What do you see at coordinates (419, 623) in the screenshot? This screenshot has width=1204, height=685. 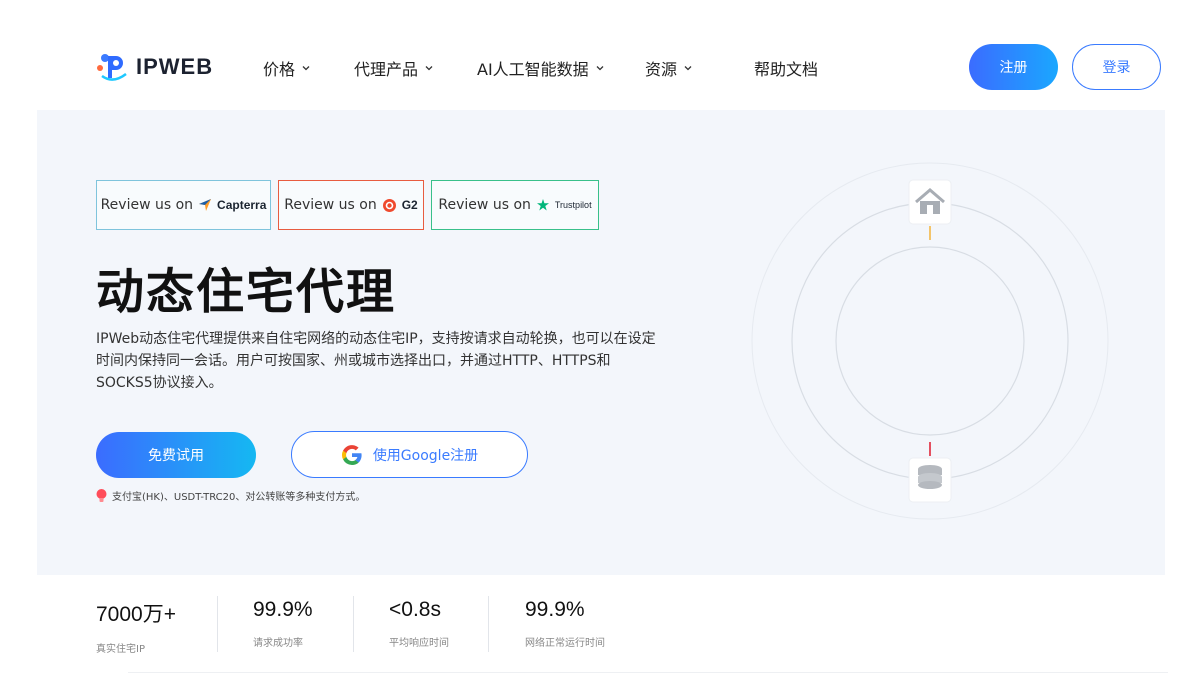 I see `stat-response-time: <0.8s 平均响应时间` at bounding box center [419, 623].